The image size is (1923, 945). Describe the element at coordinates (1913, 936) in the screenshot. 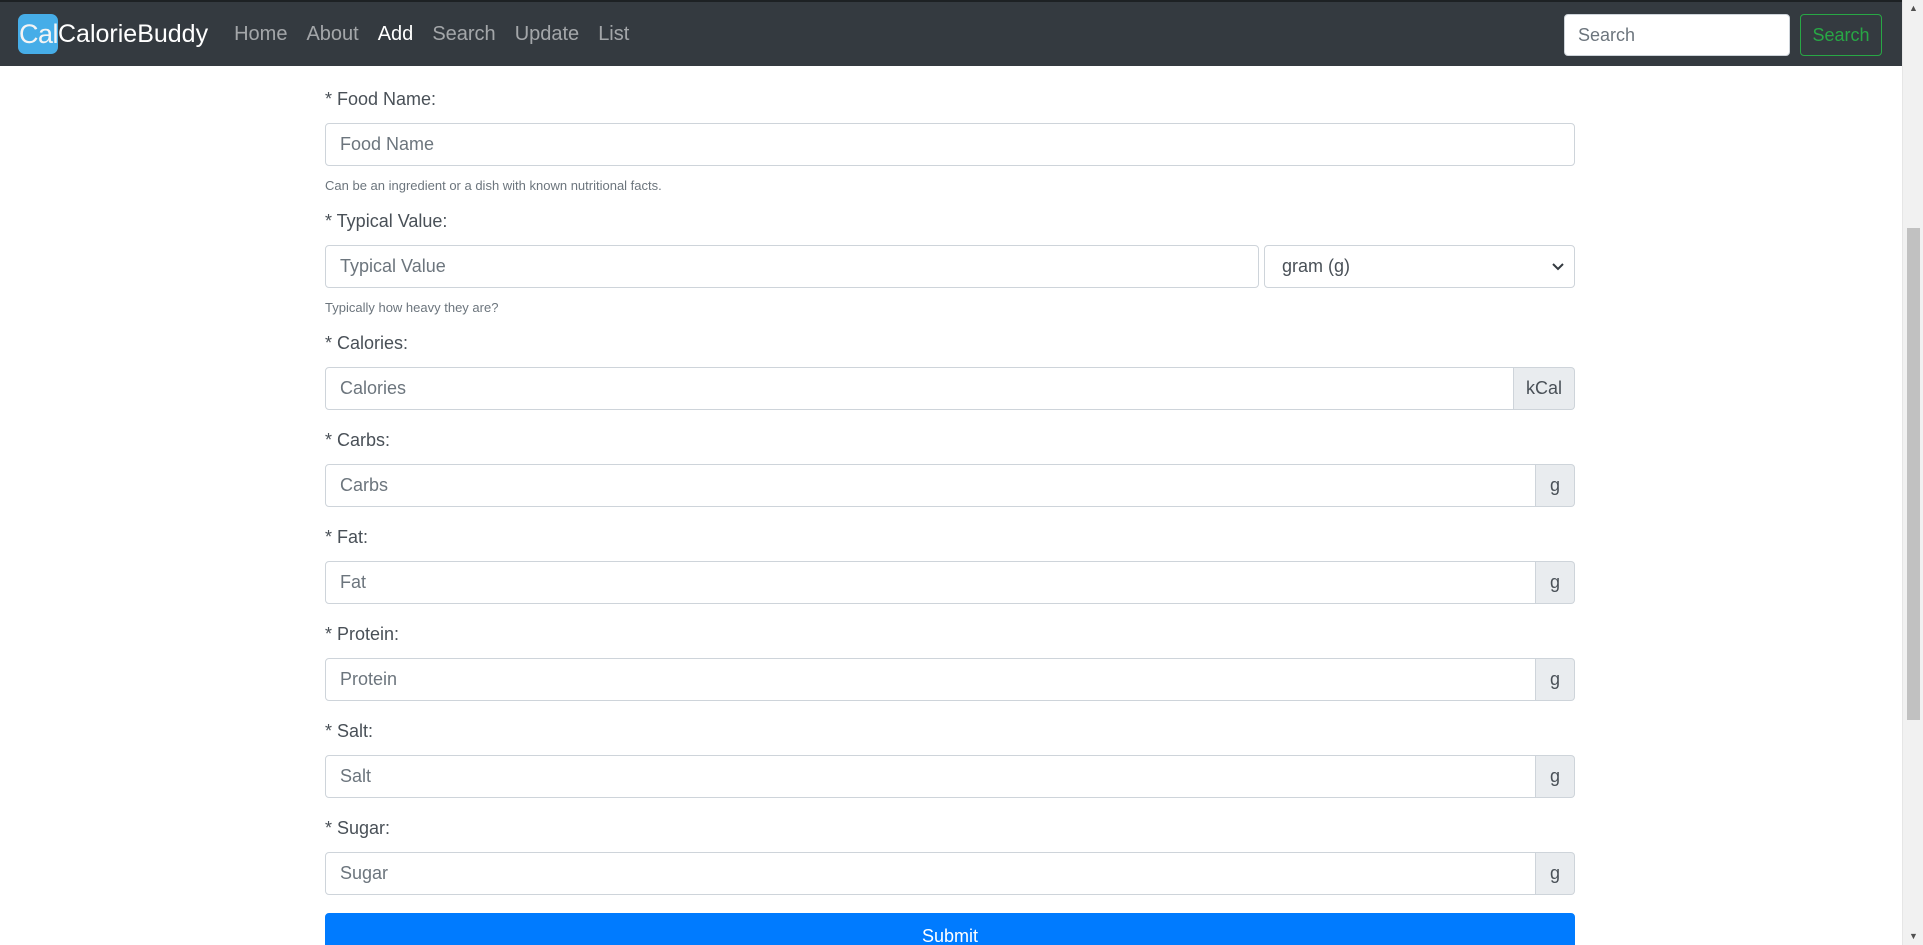

I see `scroll-down-arrow-icon: ▼` at that location.